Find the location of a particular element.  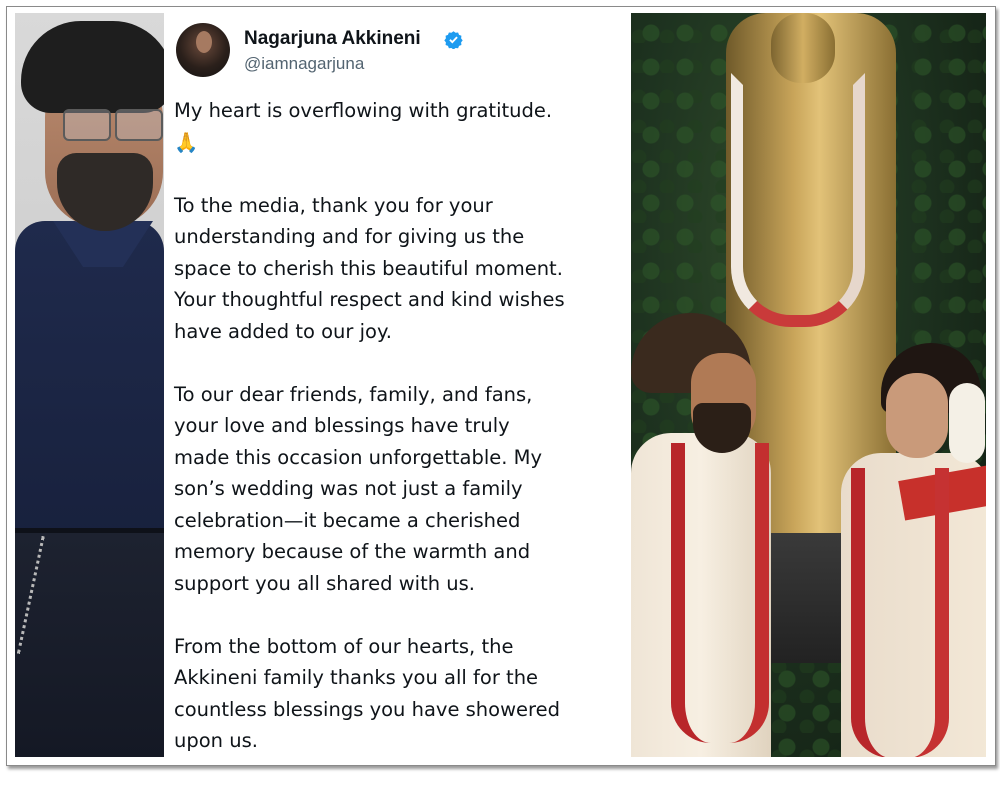

portrait-photo is located at coordinates (89, 385).